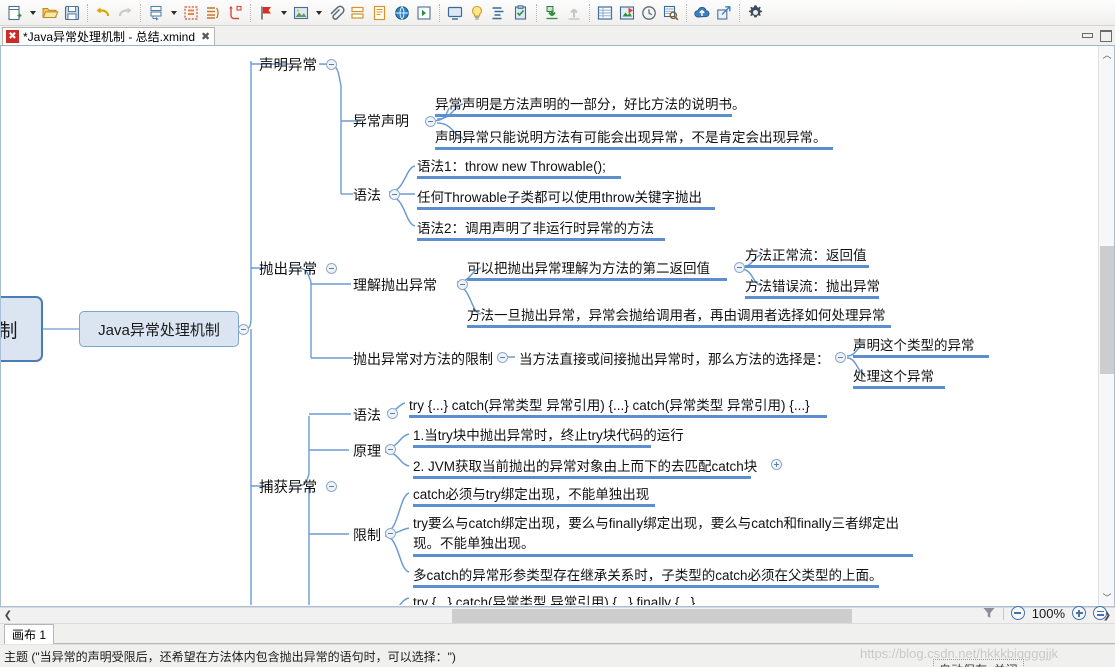 Image resolution: width=1115 pixels, height=667 pixels. Describe the element at coordinates (29, 634) in the screenshot. I see `sheet-tab-canvas1: 画布 1` at that location.